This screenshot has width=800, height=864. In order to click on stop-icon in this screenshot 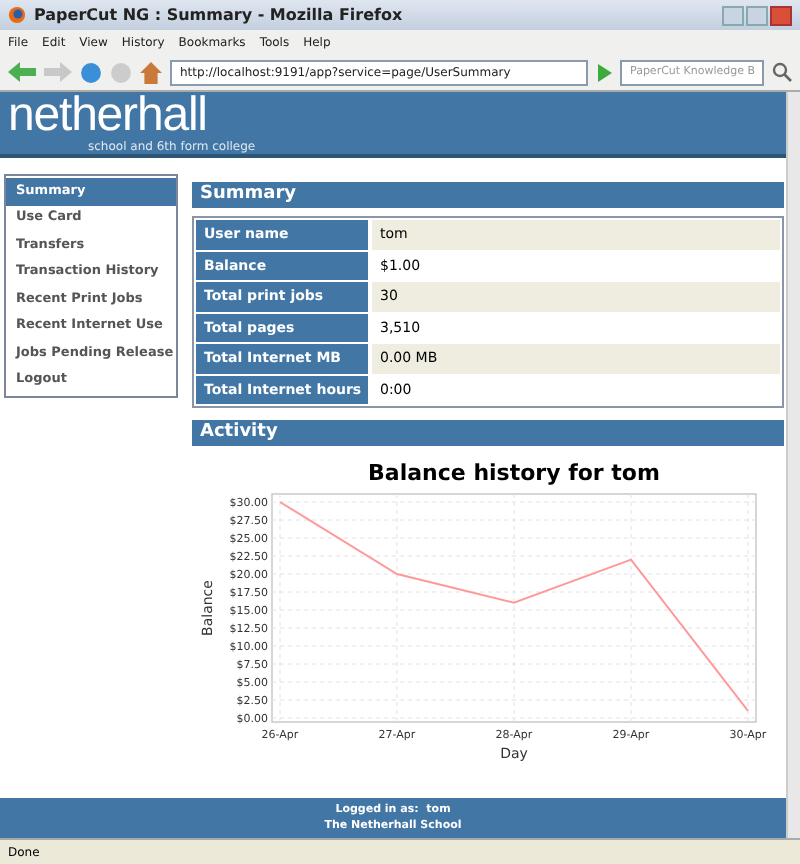, I will do `click(121, 72)`.